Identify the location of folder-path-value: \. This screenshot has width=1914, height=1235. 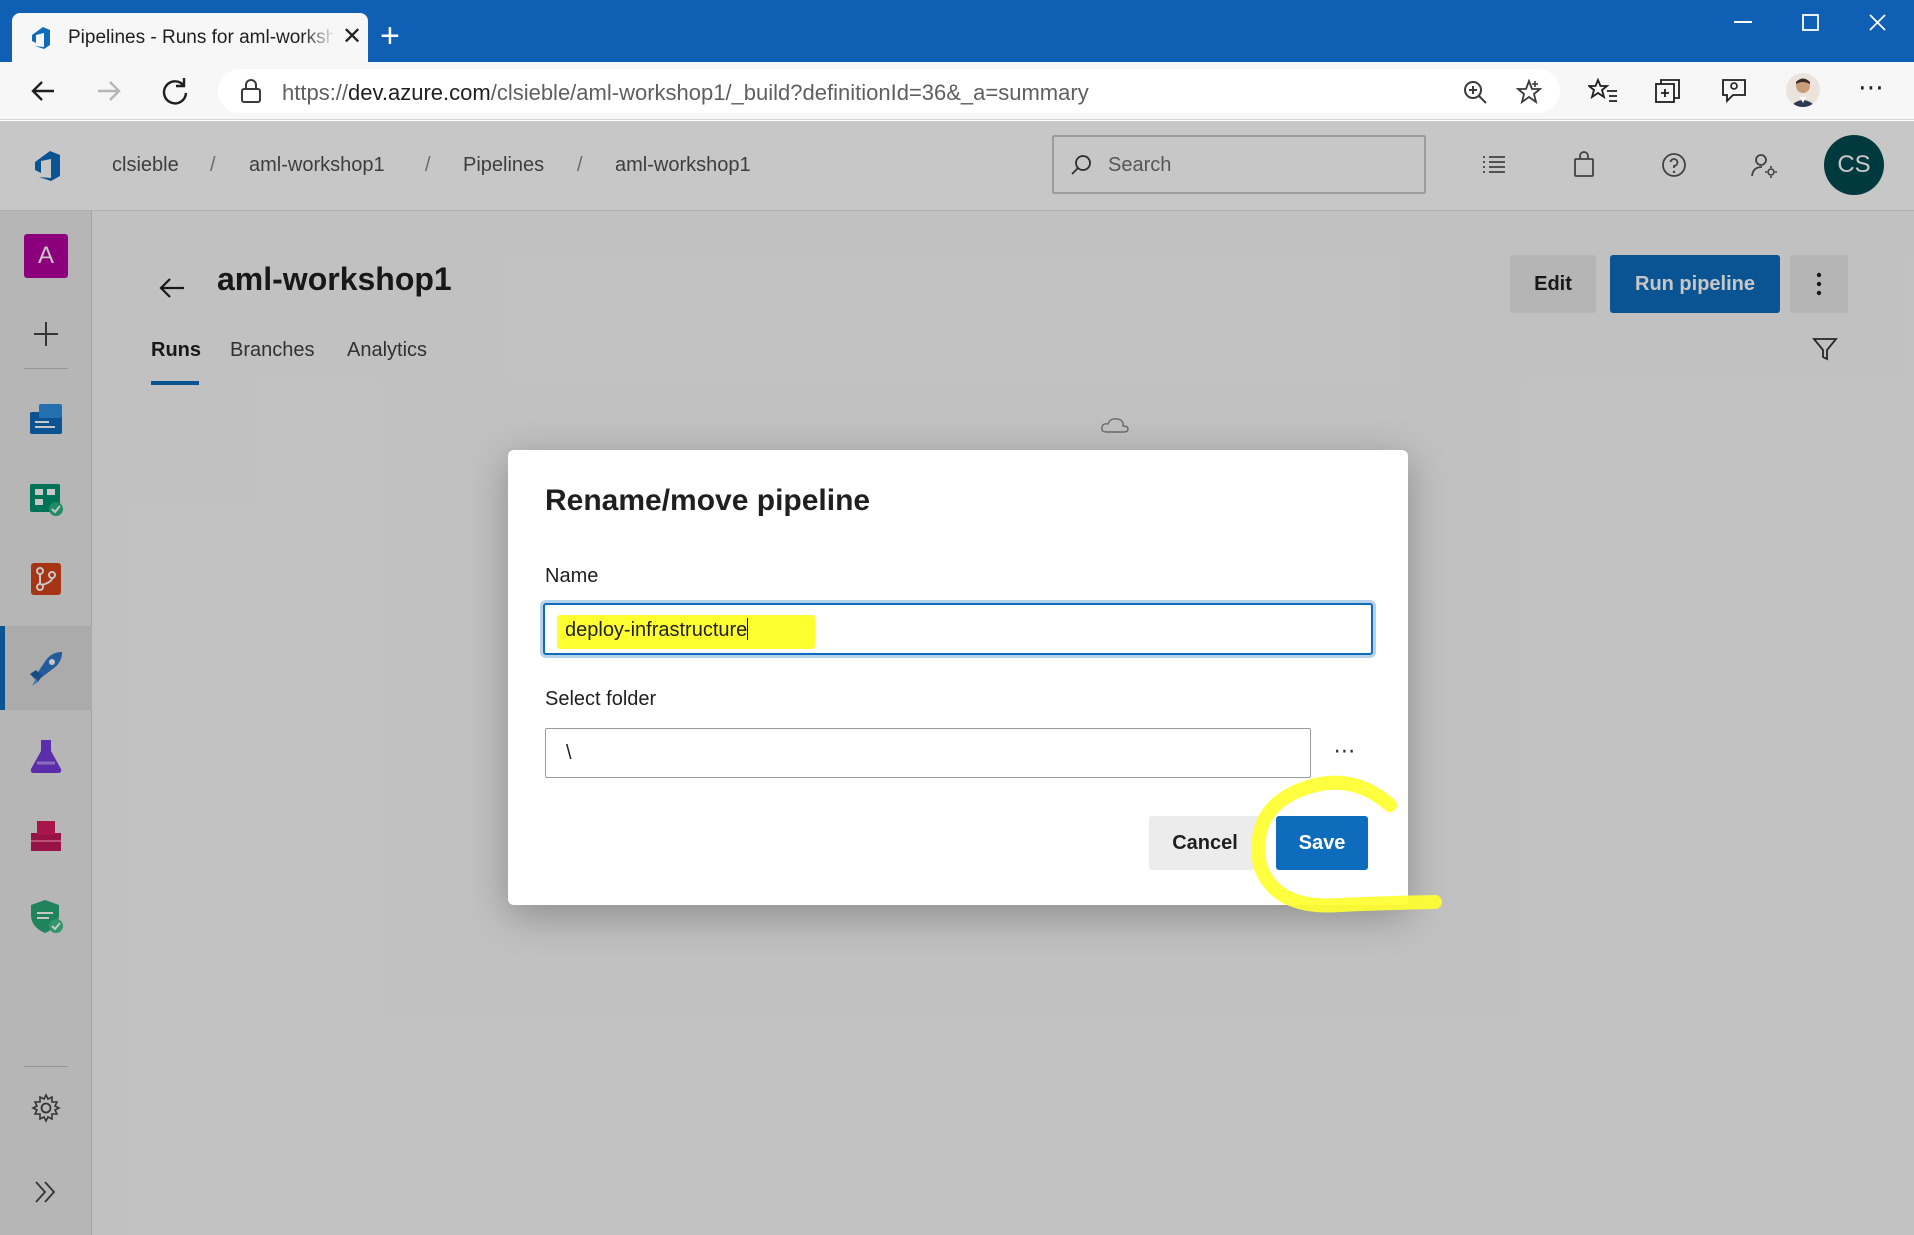
(569, 753).